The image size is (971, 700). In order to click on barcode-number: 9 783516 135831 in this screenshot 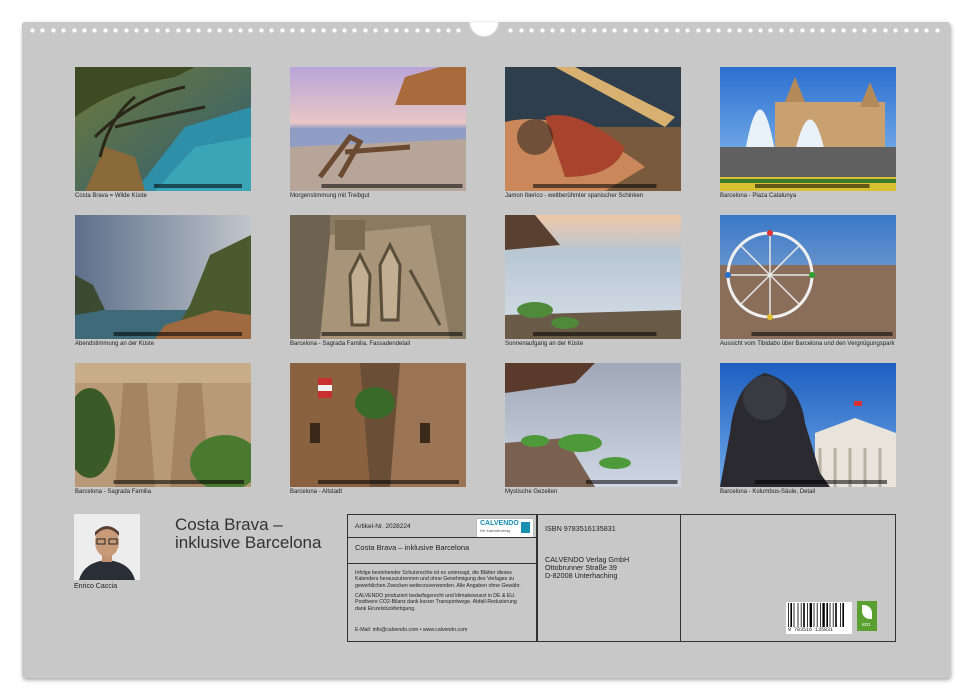, I will do `click(811, 630)`.